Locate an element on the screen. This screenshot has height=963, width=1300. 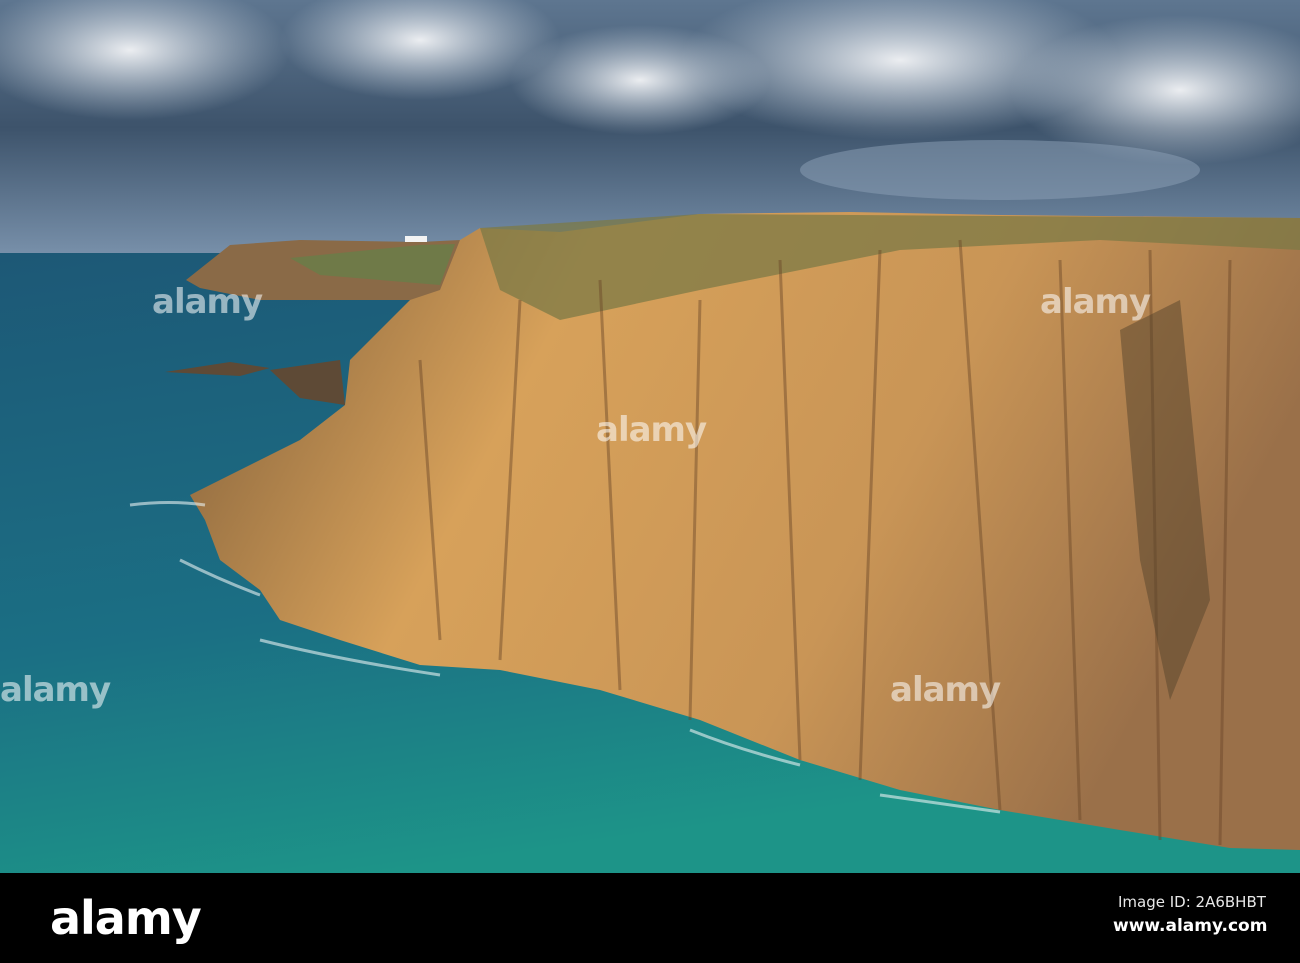
image-id: Image ID: 2A6BHBT is located at coordinates (1192, 902).